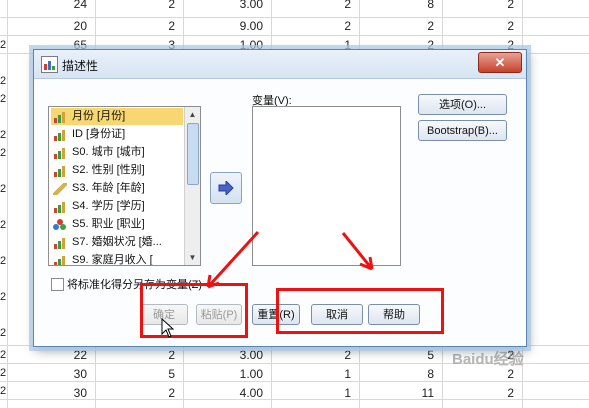 The height and width of the screenshot is (408, 589). Describe the element at coordinates (290, 259) in the screenshot. I see `annotation-arrows` at that location.